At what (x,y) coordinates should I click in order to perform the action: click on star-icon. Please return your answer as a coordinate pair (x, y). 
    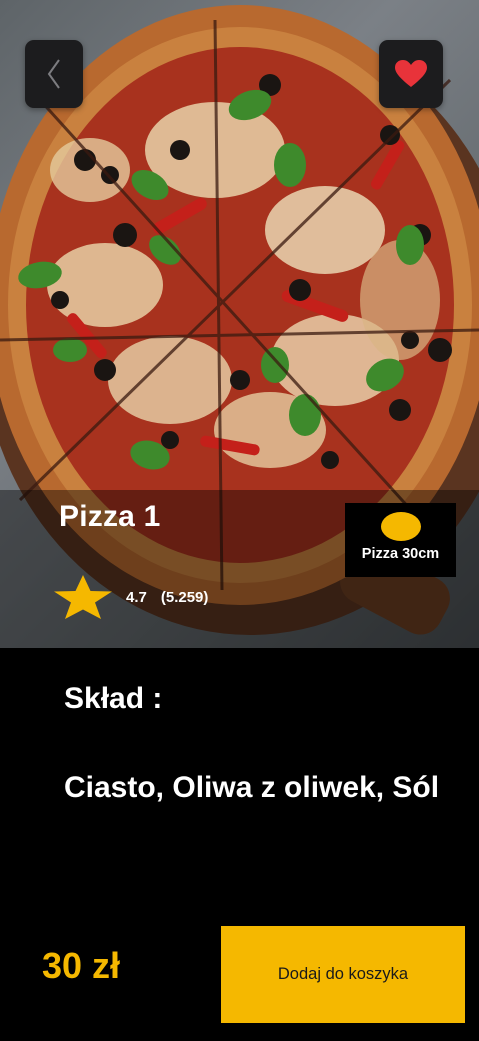
    Looking at the image, I should click on (83, 597).